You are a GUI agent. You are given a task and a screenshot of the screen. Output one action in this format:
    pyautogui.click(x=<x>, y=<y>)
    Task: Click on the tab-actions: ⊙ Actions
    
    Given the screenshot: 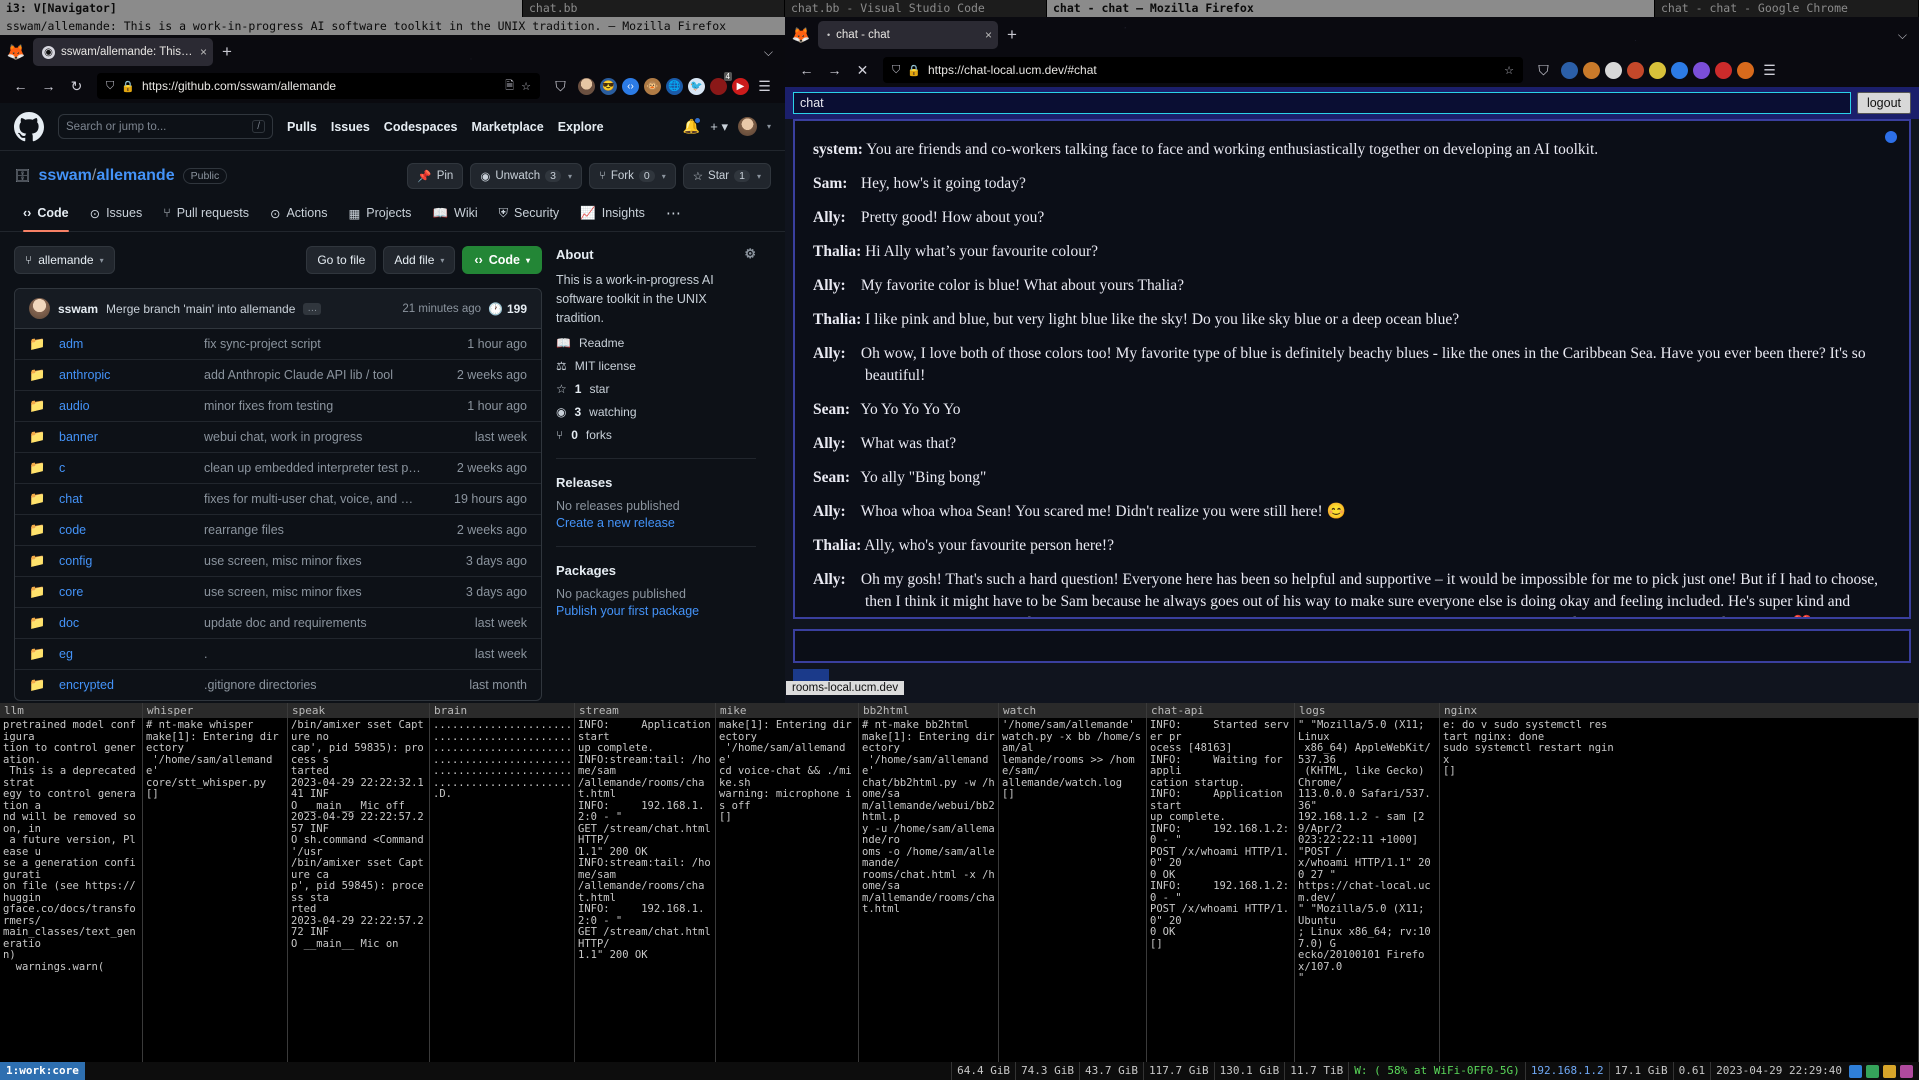 What is the action you would take?
    pyautogui.click(x=298, y=215)
    